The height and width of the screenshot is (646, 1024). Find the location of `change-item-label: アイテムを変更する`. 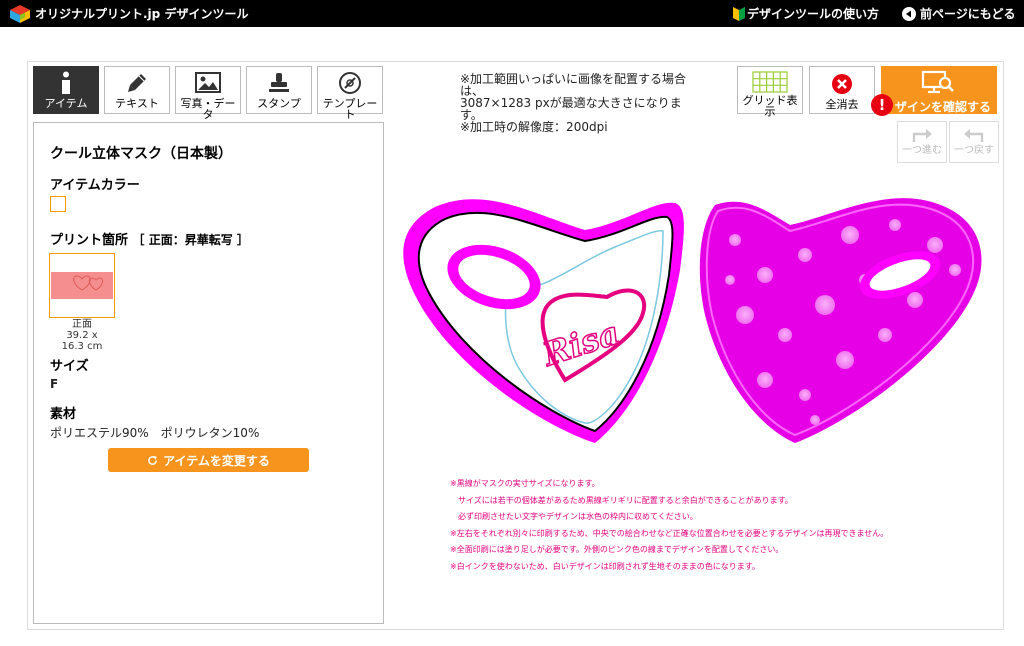

change-item-label: アイテムを変更する is located at coordinates (216, 460).